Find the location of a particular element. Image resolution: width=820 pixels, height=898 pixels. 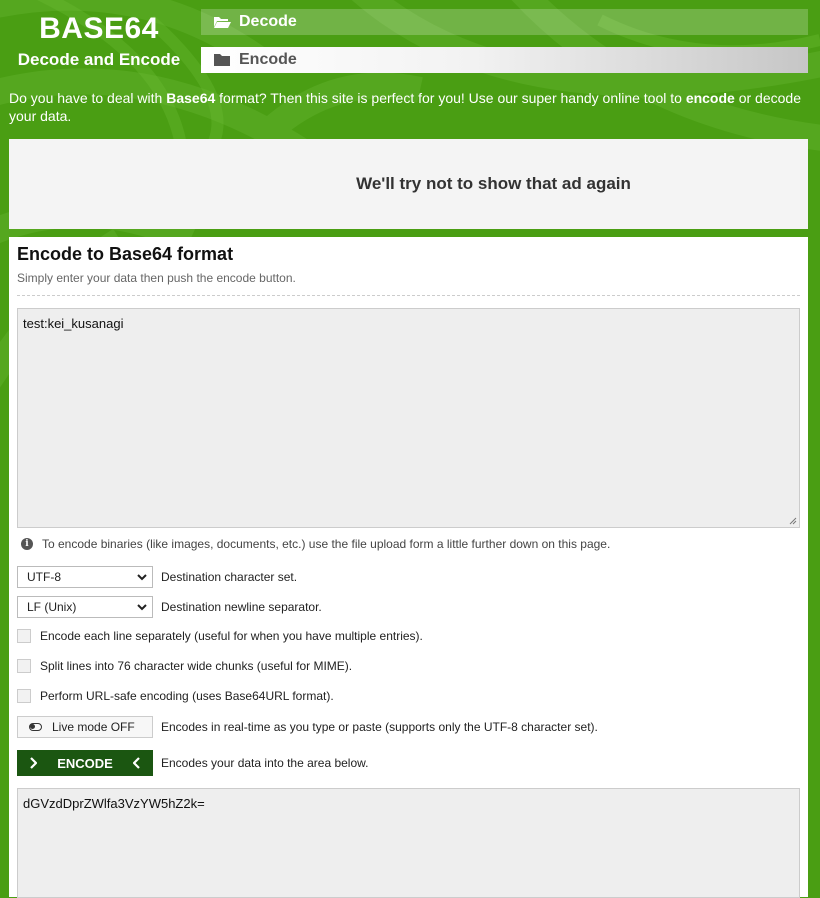

encode-heading: Encode to Base64 format is located at coordinates (125, 254).